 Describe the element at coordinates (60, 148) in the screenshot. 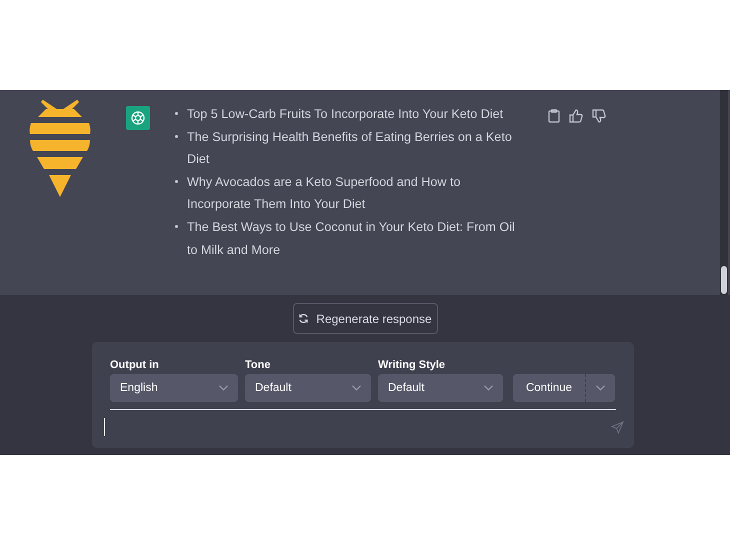

I see `bee-logo-icon` at that location.